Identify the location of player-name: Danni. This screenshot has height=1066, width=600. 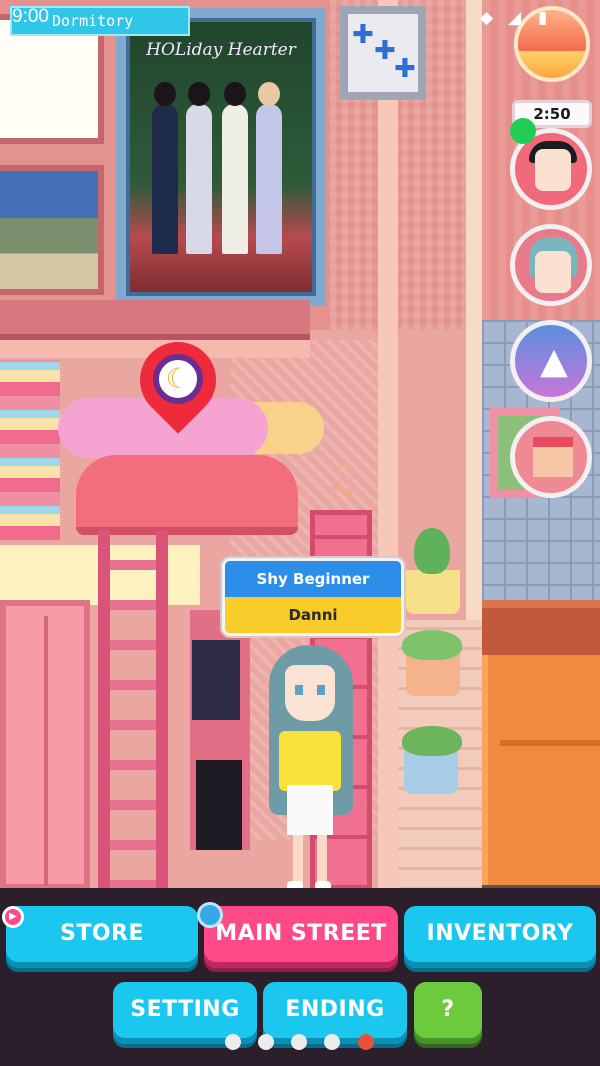
(313, 615).